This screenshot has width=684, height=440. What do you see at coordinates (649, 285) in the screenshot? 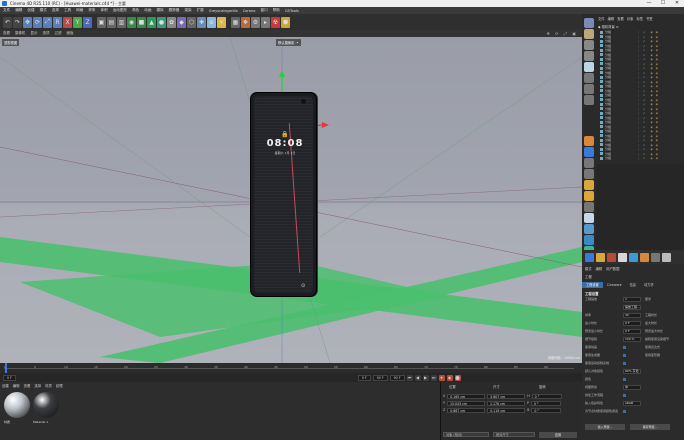
I see `attribute-tab: 动力学` at bounding box center [649, 285].